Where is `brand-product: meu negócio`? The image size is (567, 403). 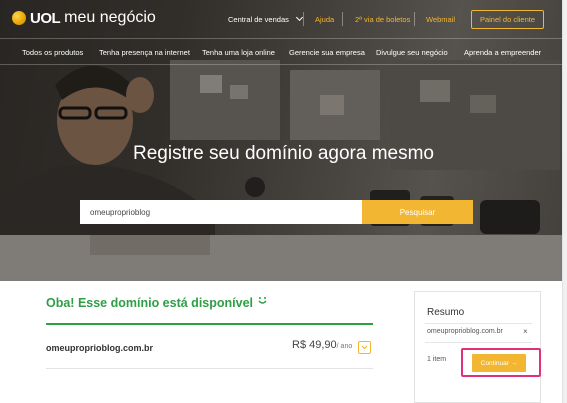 brand-product: meu negócio is located at coordinates (110, 17).